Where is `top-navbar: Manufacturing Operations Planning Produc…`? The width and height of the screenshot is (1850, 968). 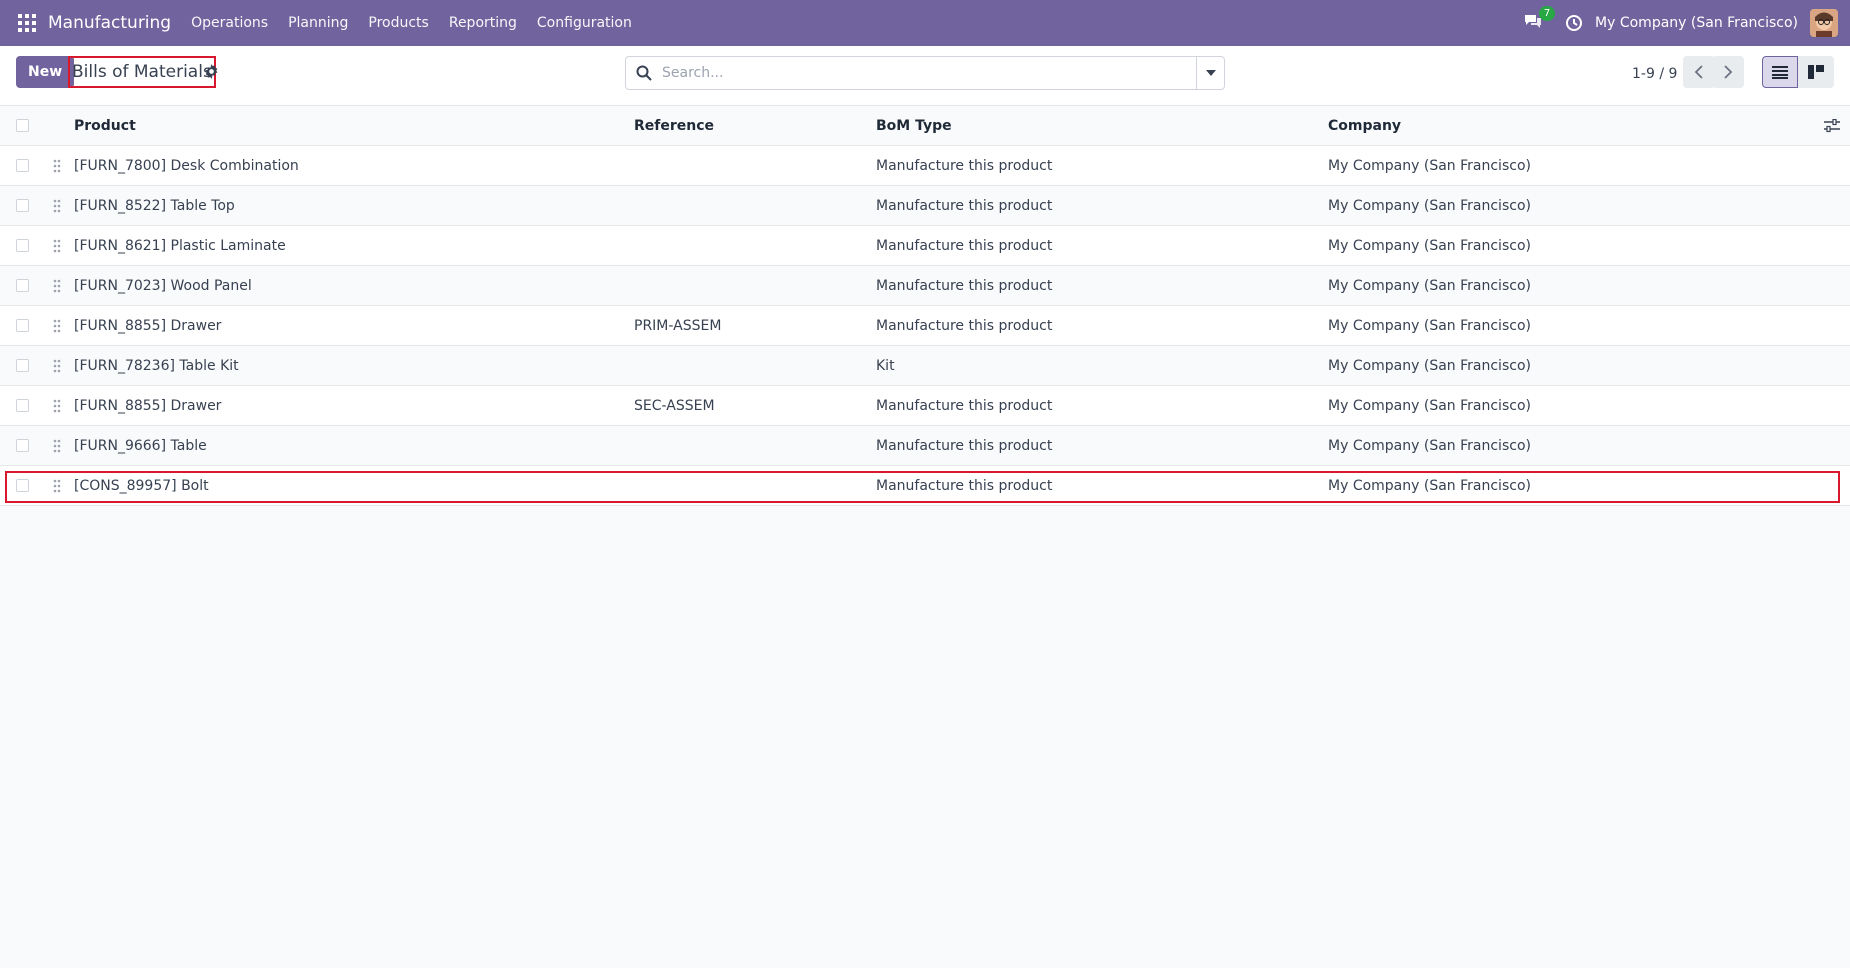
top-navbar: Manufacturing Operations Planning Produc… is located at coordinates (925, 23).